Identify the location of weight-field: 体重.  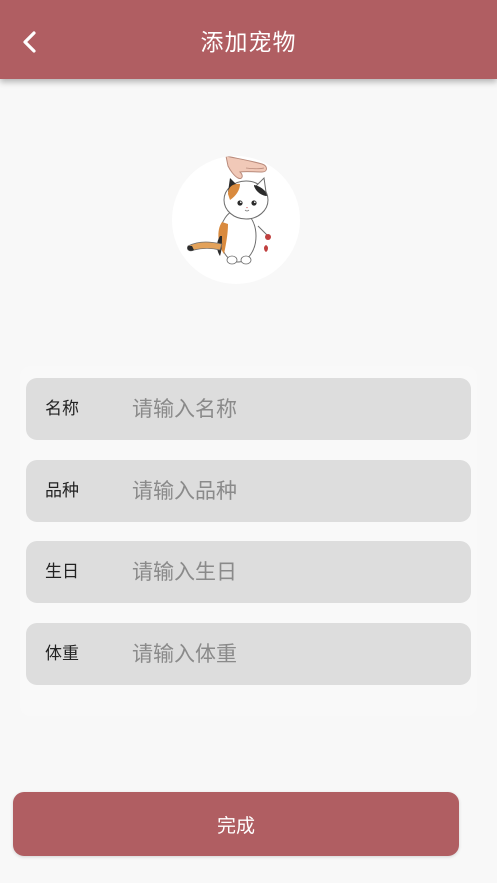
(248, 654).